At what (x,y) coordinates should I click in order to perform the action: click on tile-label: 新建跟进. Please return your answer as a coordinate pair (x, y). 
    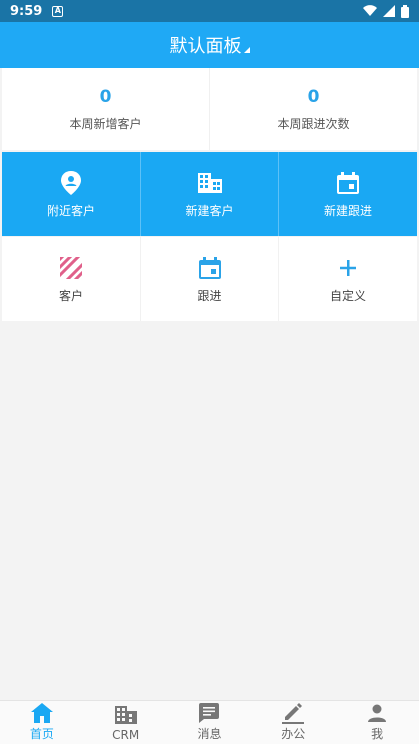
    Looking at the image, I should click on (347, 210).